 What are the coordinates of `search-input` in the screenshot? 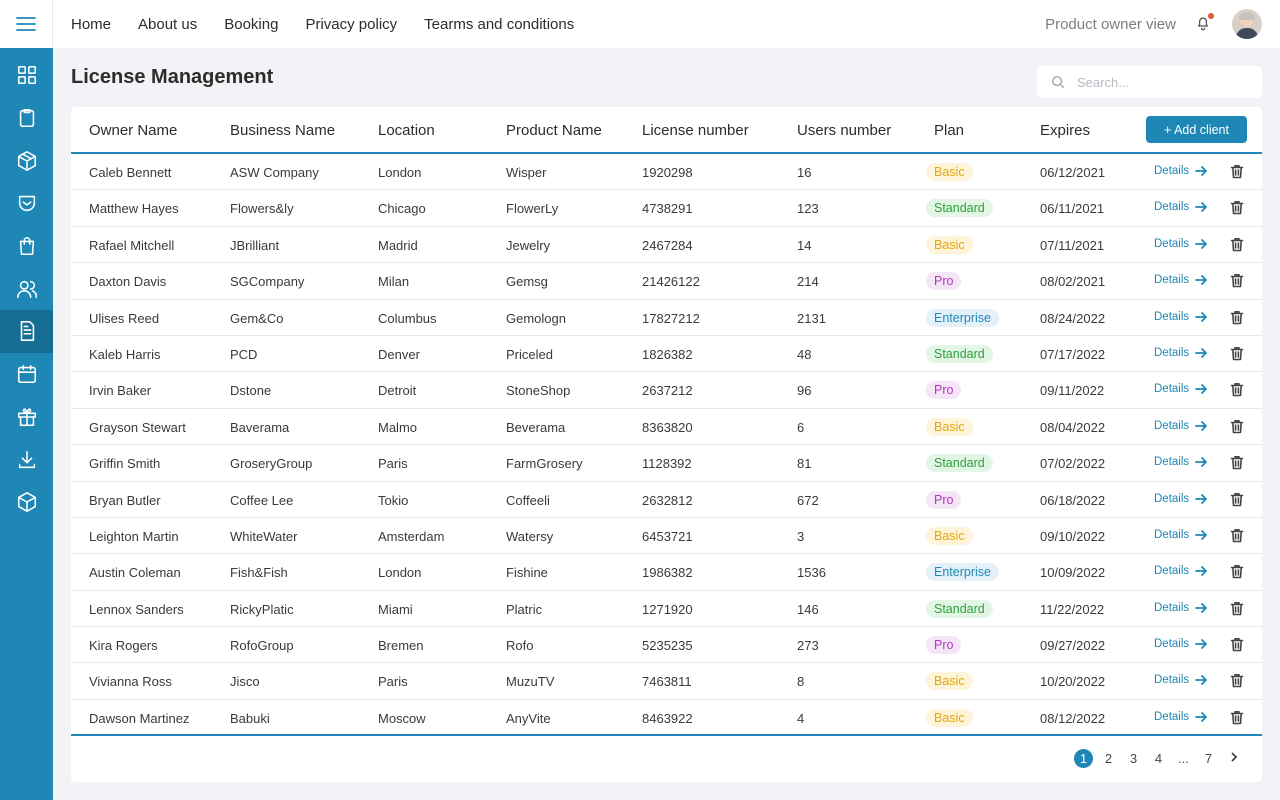 It's located at (1162, 82).